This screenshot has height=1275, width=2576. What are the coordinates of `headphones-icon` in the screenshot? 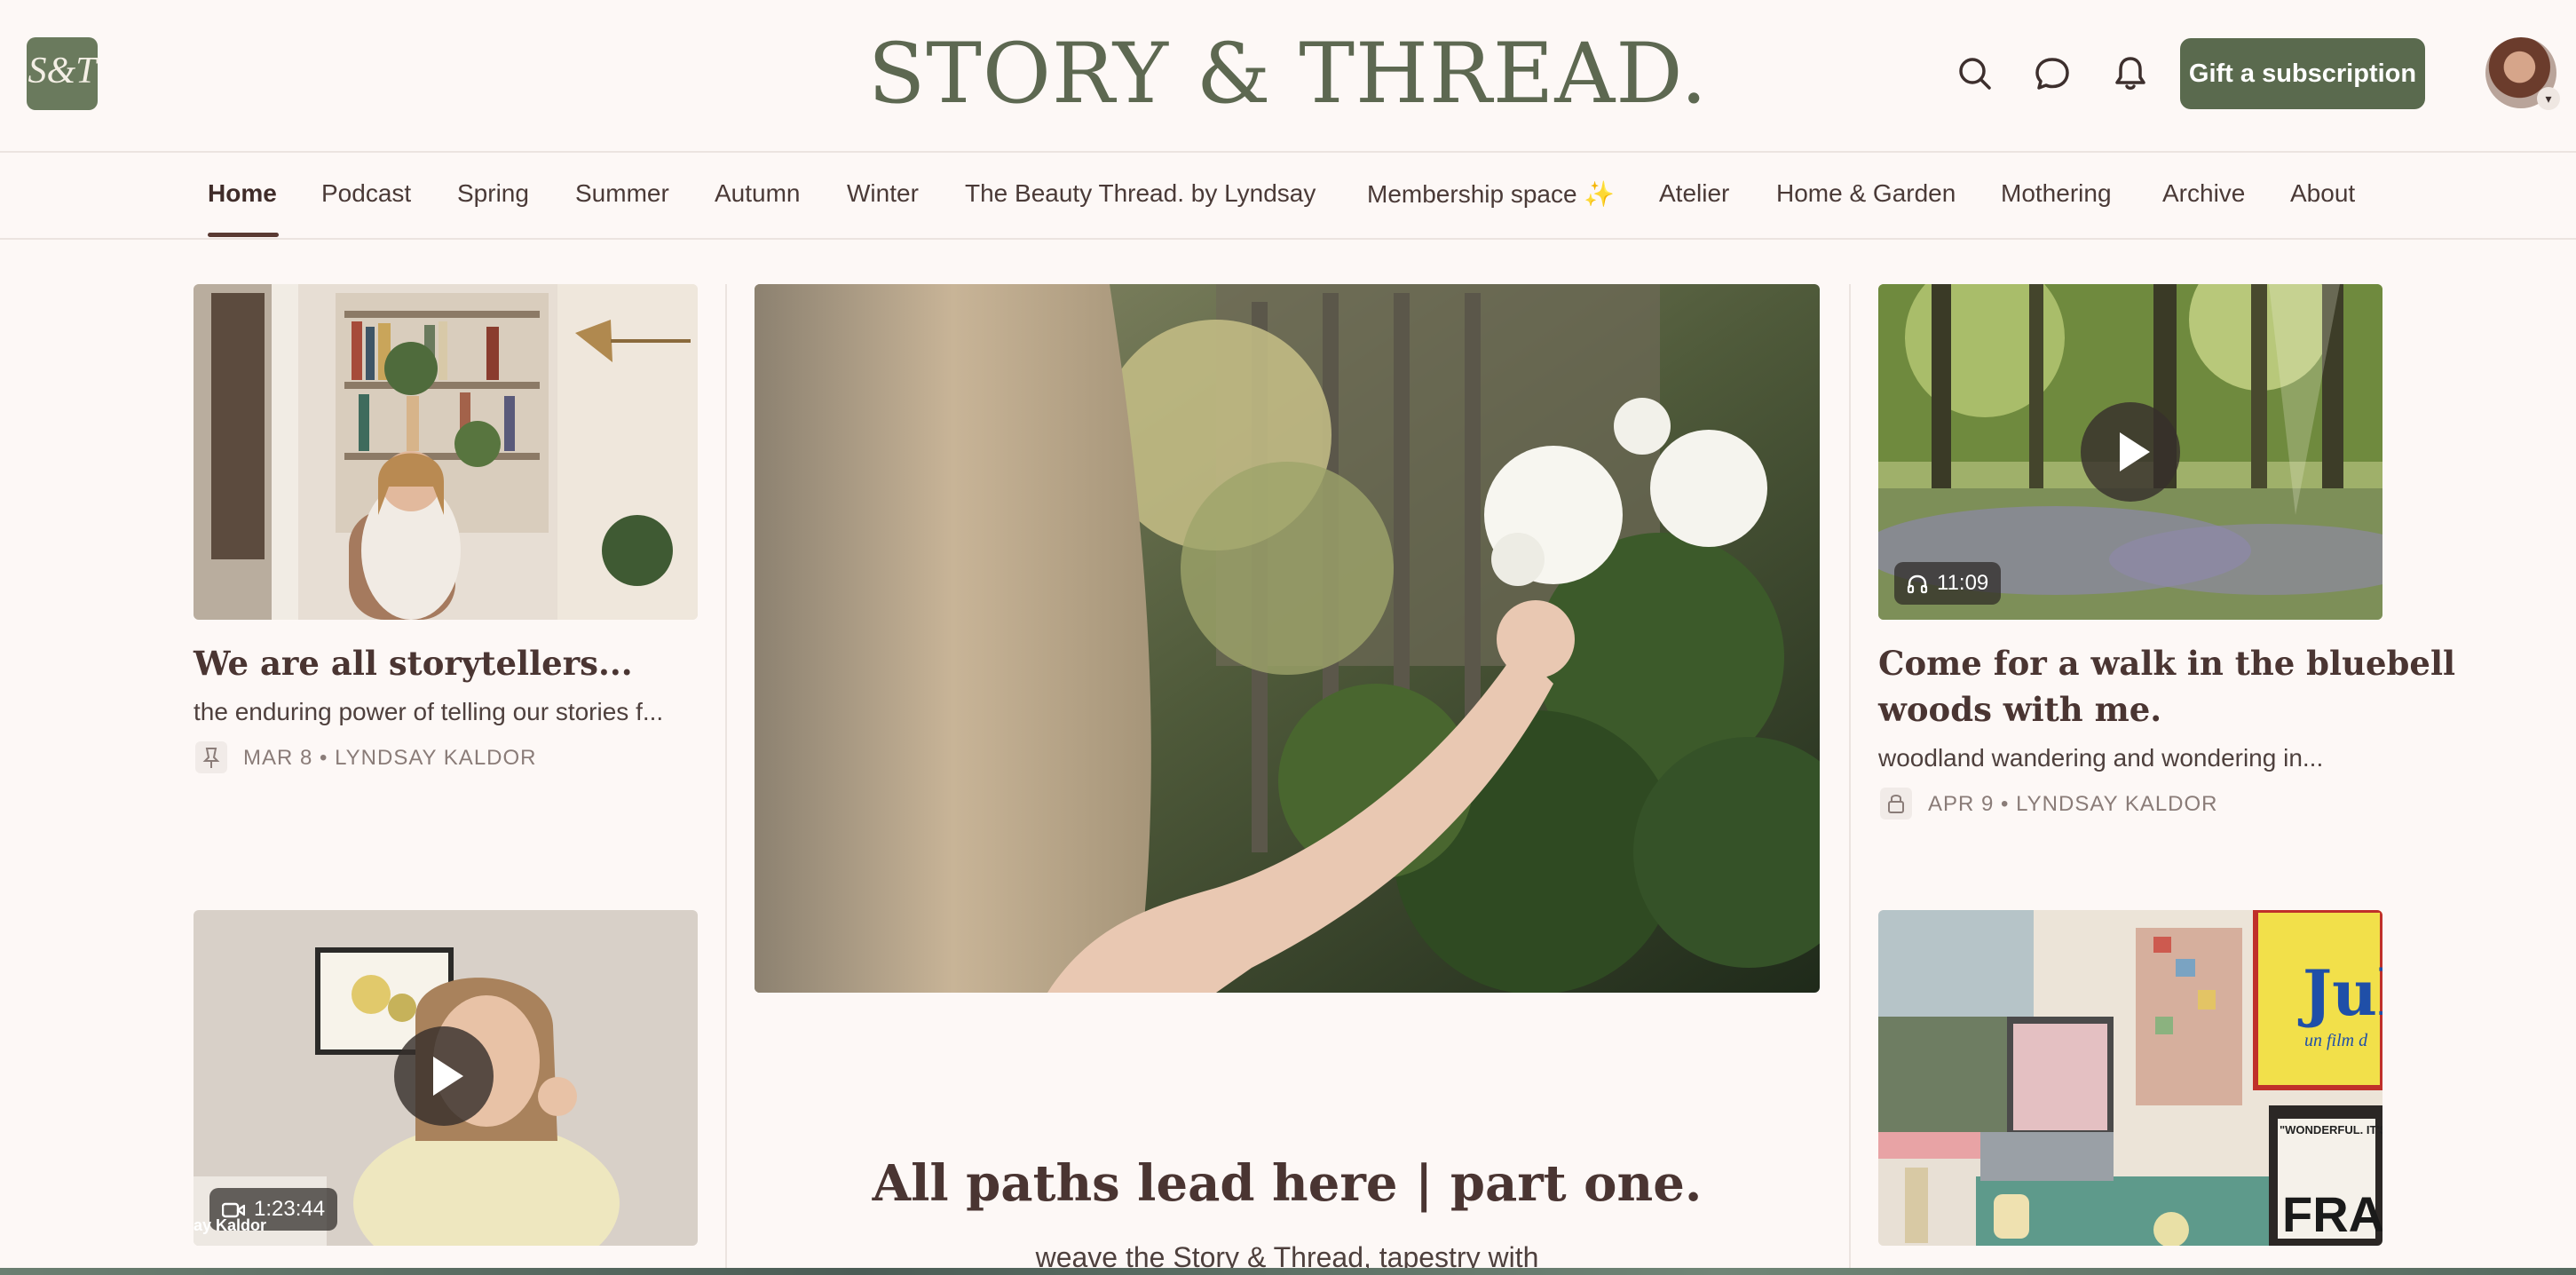 It's located at (1917, 583).